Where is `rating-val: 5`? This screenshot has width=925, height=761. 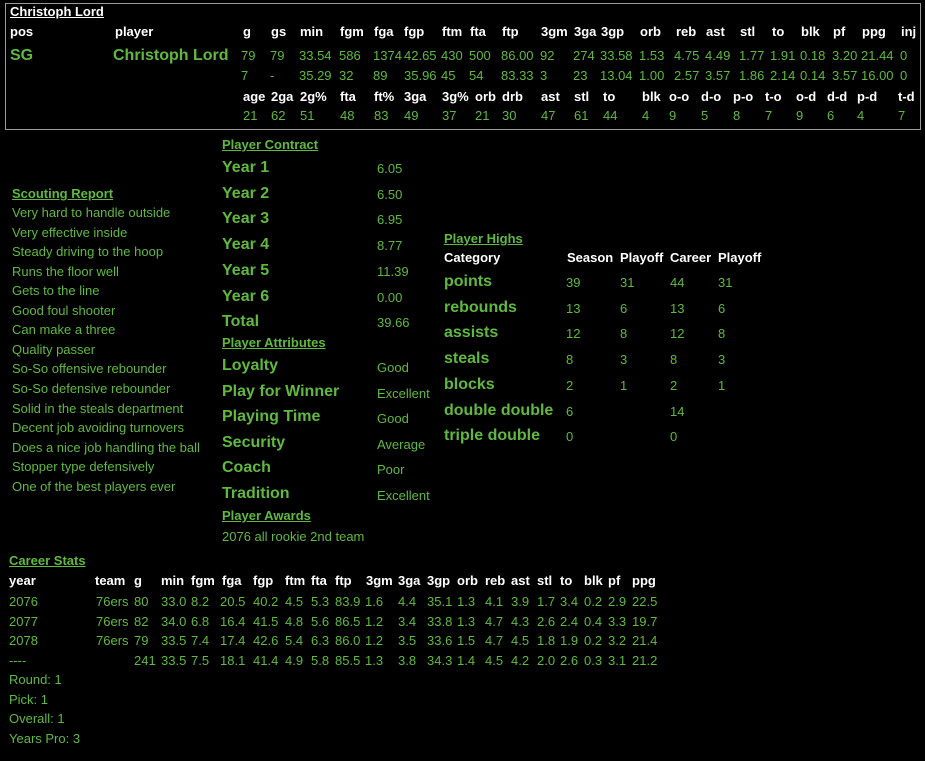 rating-val: 5 is located at coordinates (705, 115).